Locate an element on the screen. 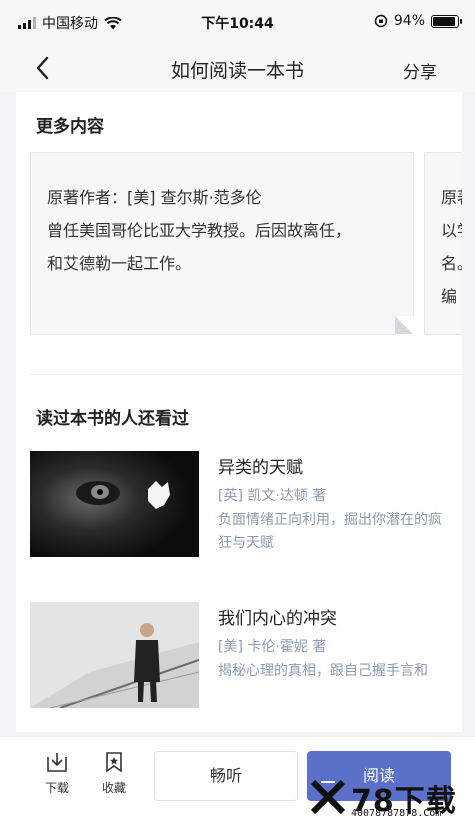 Image resolution: width=475 pixels, height=824 pixels. watermark-logo-icon is located at coordinates (328, 797).